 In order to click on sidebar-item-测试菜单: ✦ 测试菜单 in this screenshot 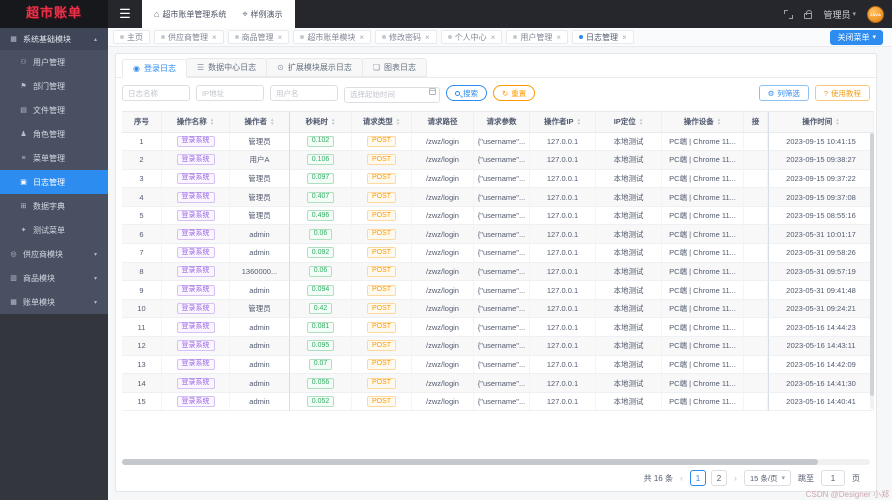, I will do `click(54, 230)`.